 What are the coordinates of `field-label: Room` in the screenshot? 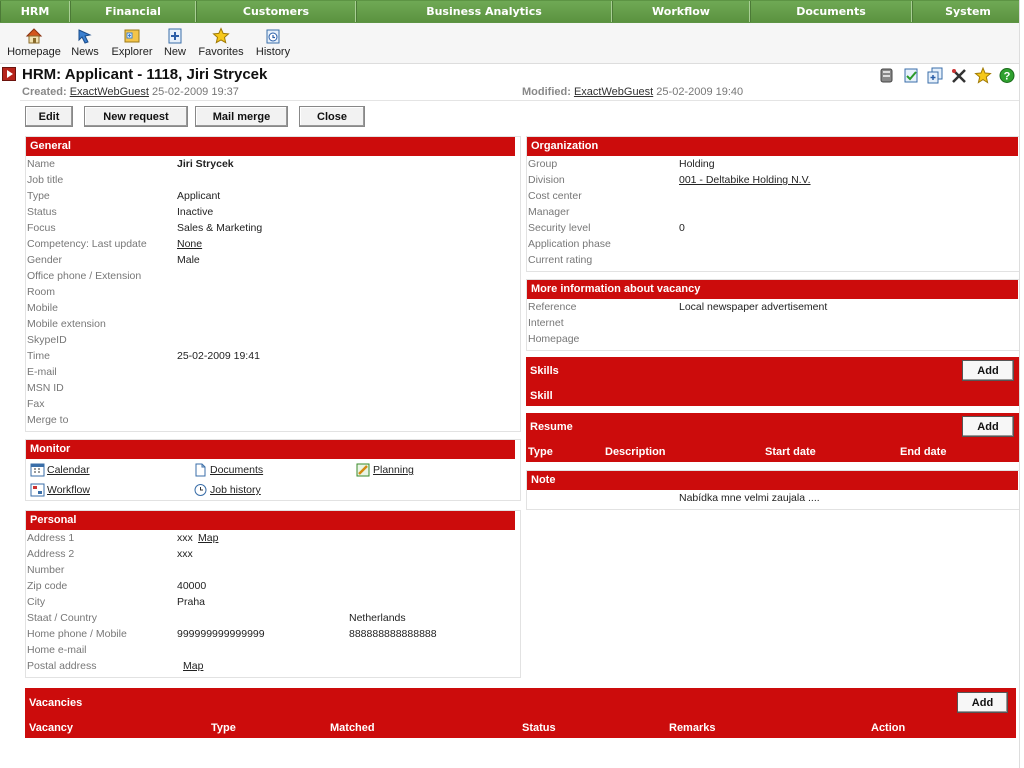 It's located at (41, 292).